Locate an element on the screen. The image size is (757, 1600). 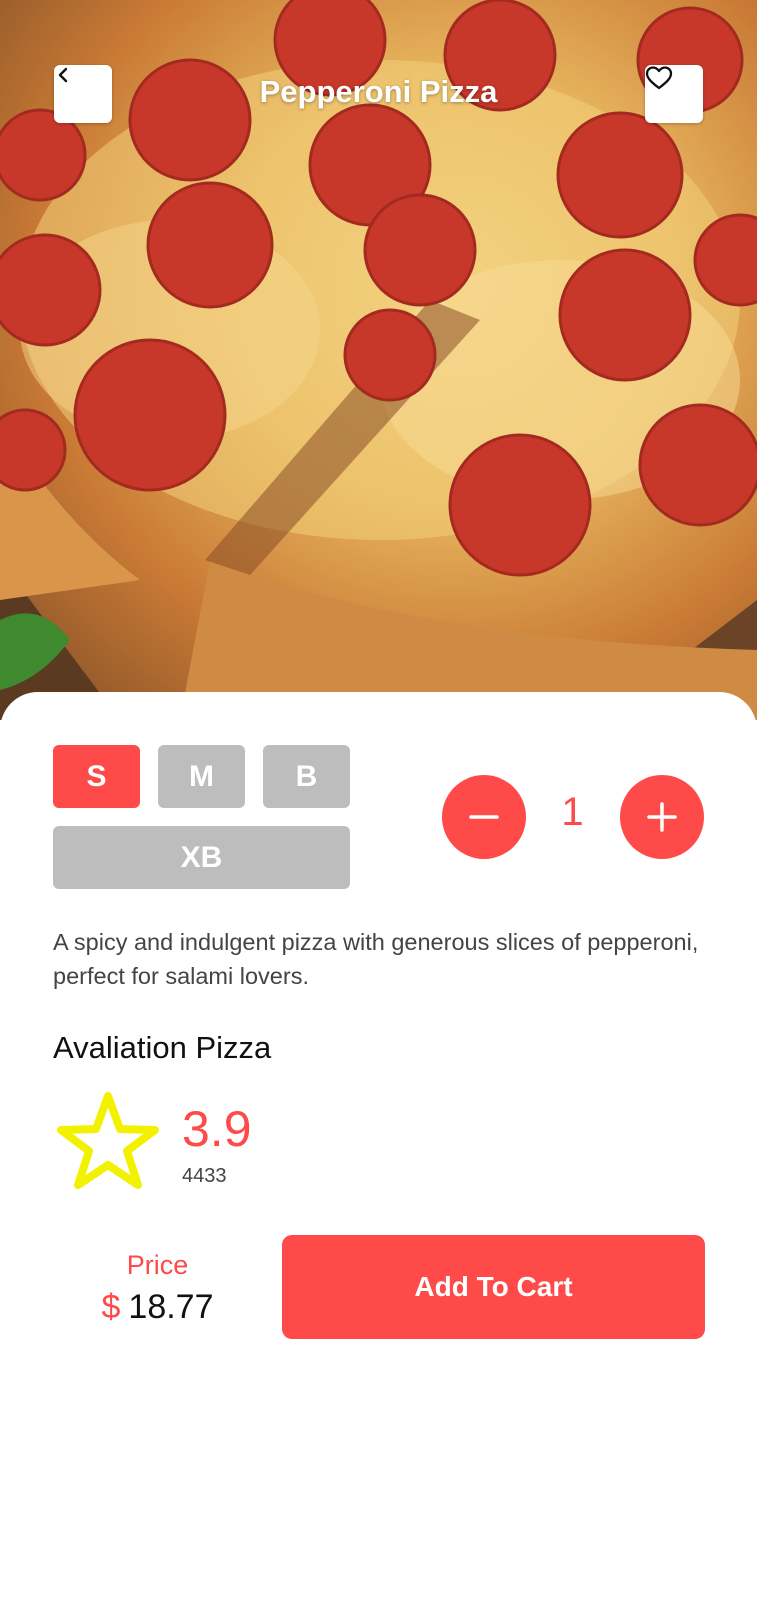
price-value: $18.77 is located at coordinates (157, 1307).